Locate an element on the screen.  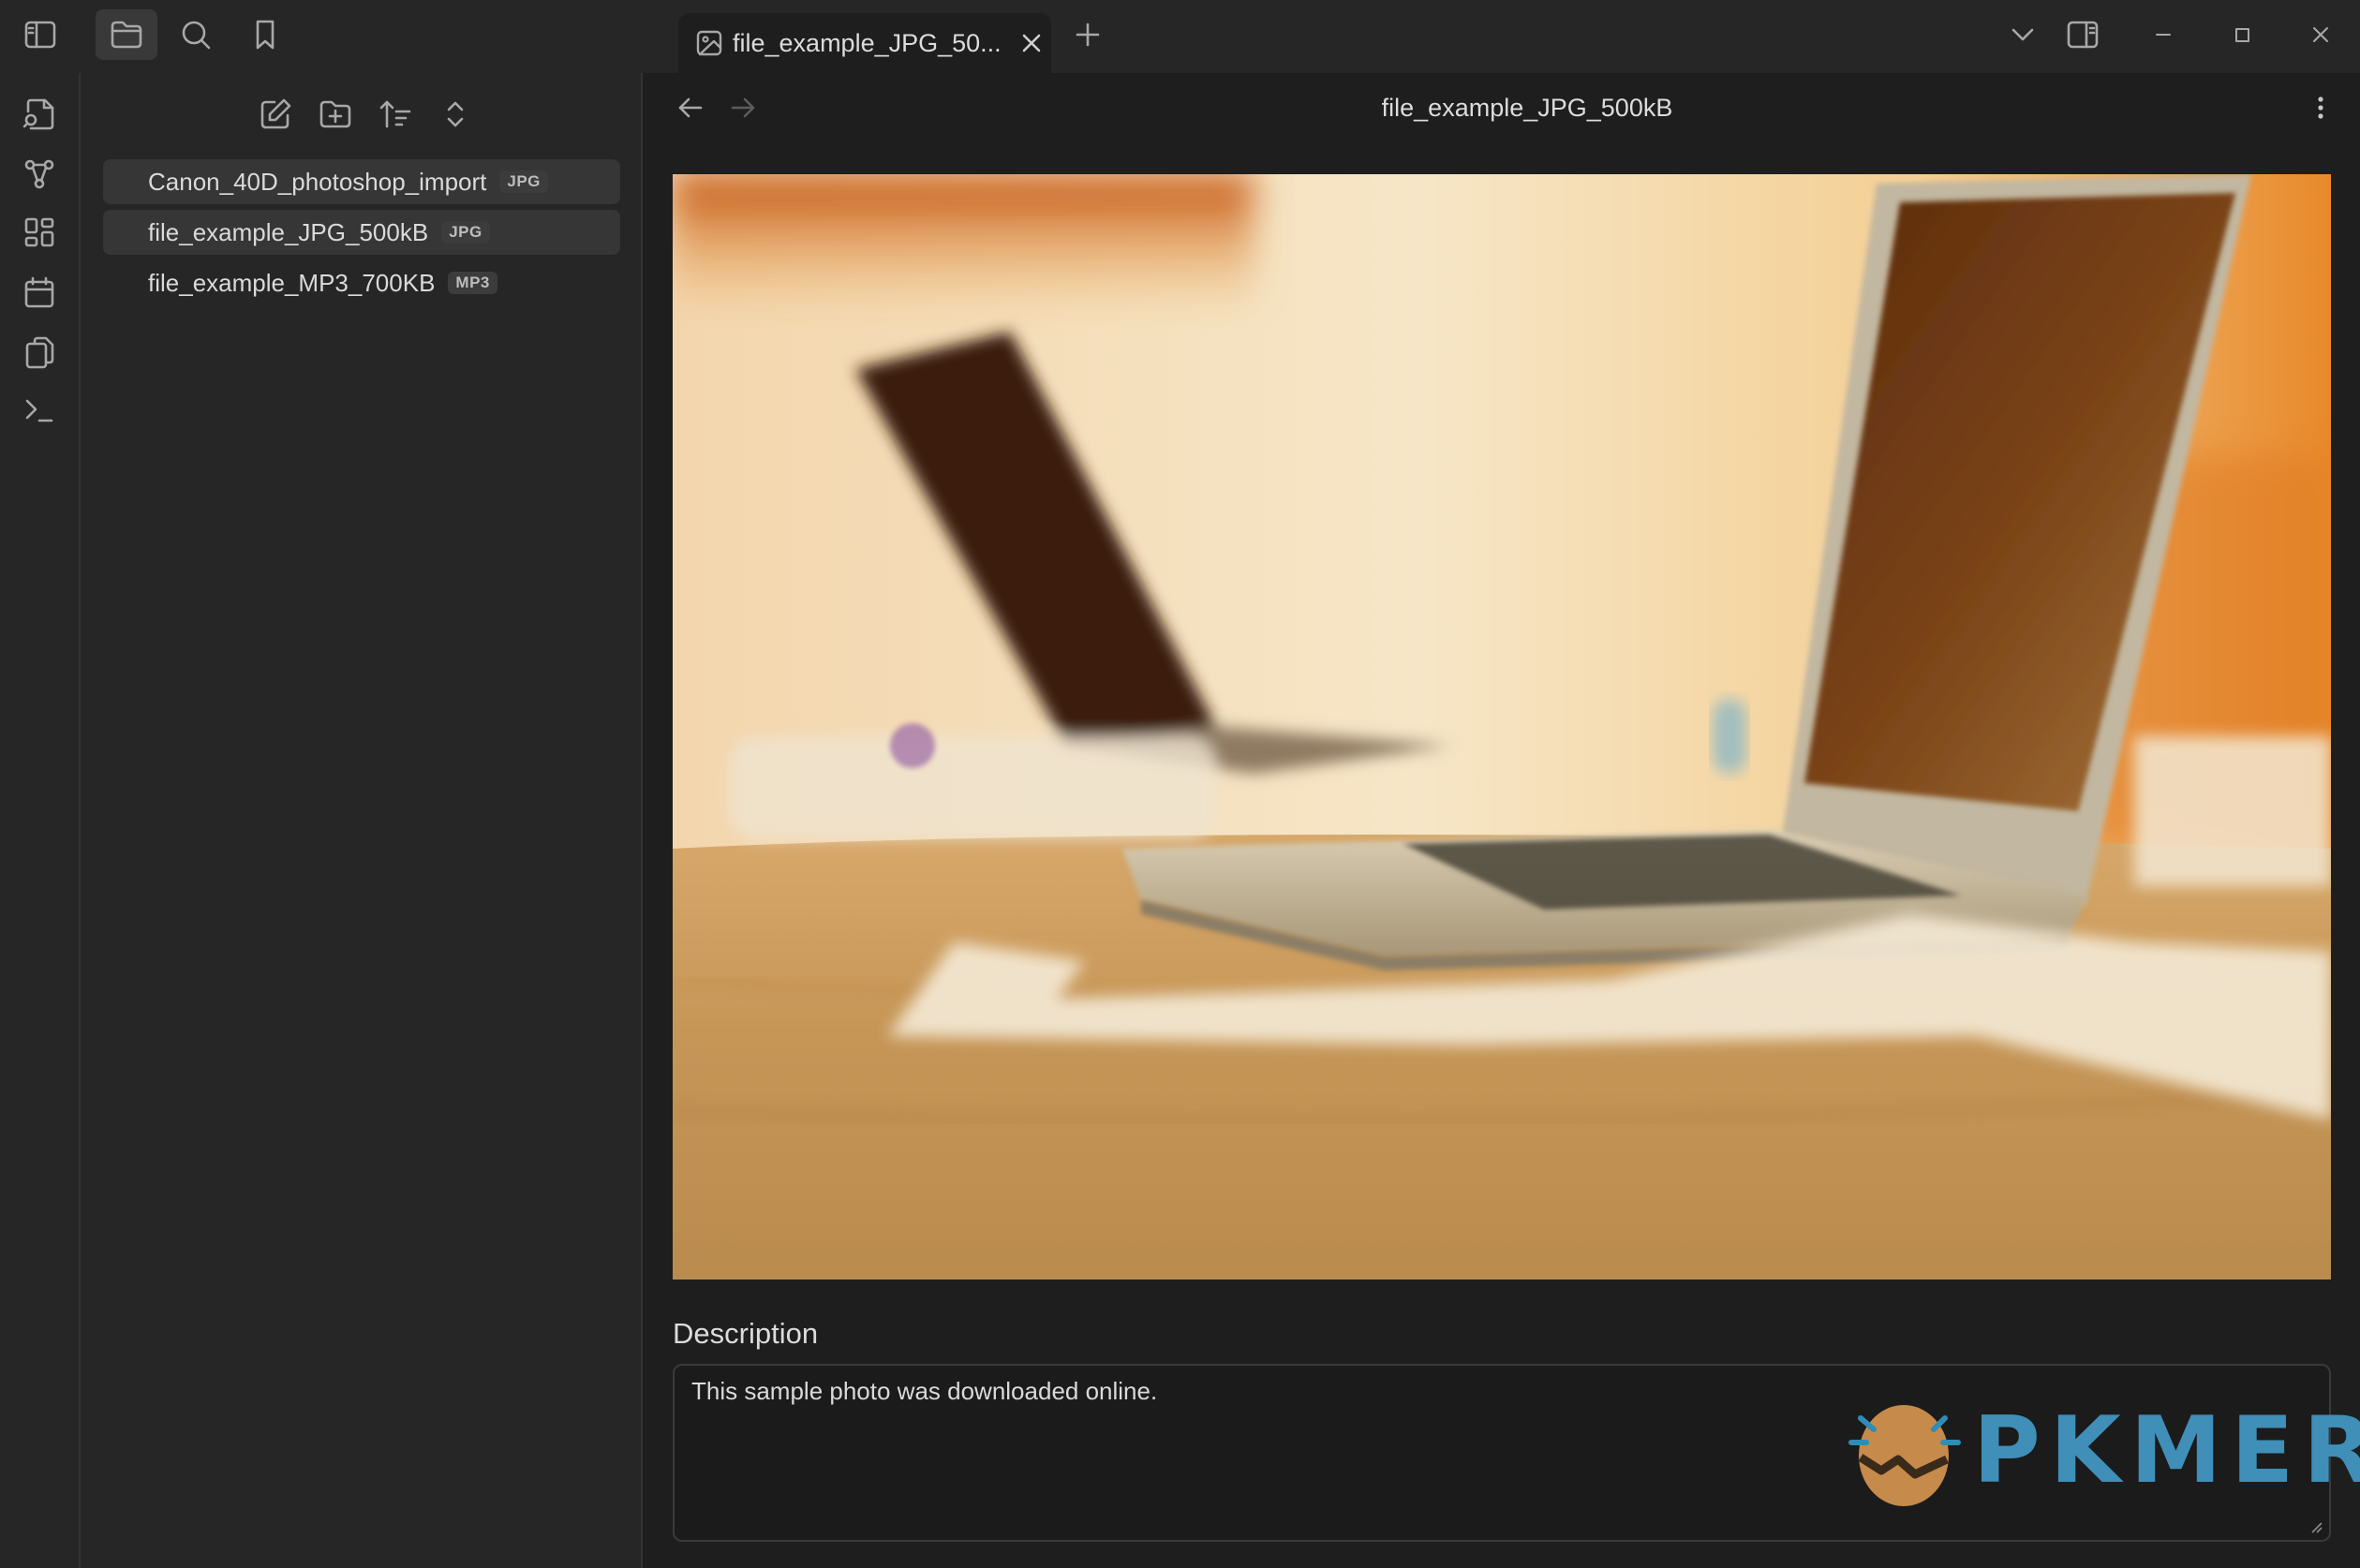
sort-icon is located at coordinates (395, 114).